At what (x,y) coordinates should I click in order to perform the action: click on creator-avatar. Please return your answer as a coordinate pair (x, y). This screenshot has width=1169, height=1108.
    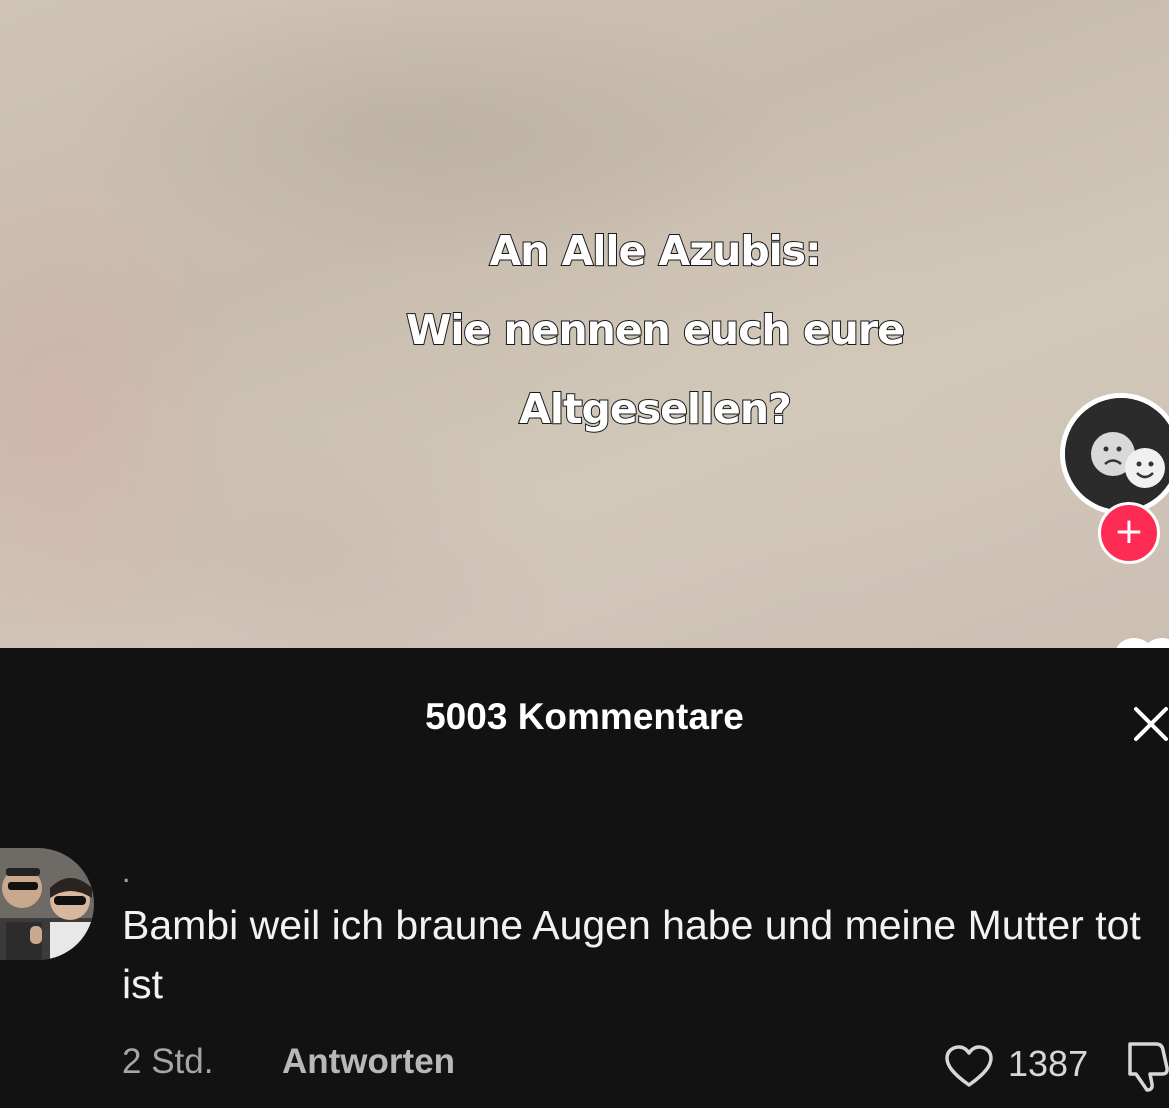
    Looking at the image, I should click on (1114, 454).